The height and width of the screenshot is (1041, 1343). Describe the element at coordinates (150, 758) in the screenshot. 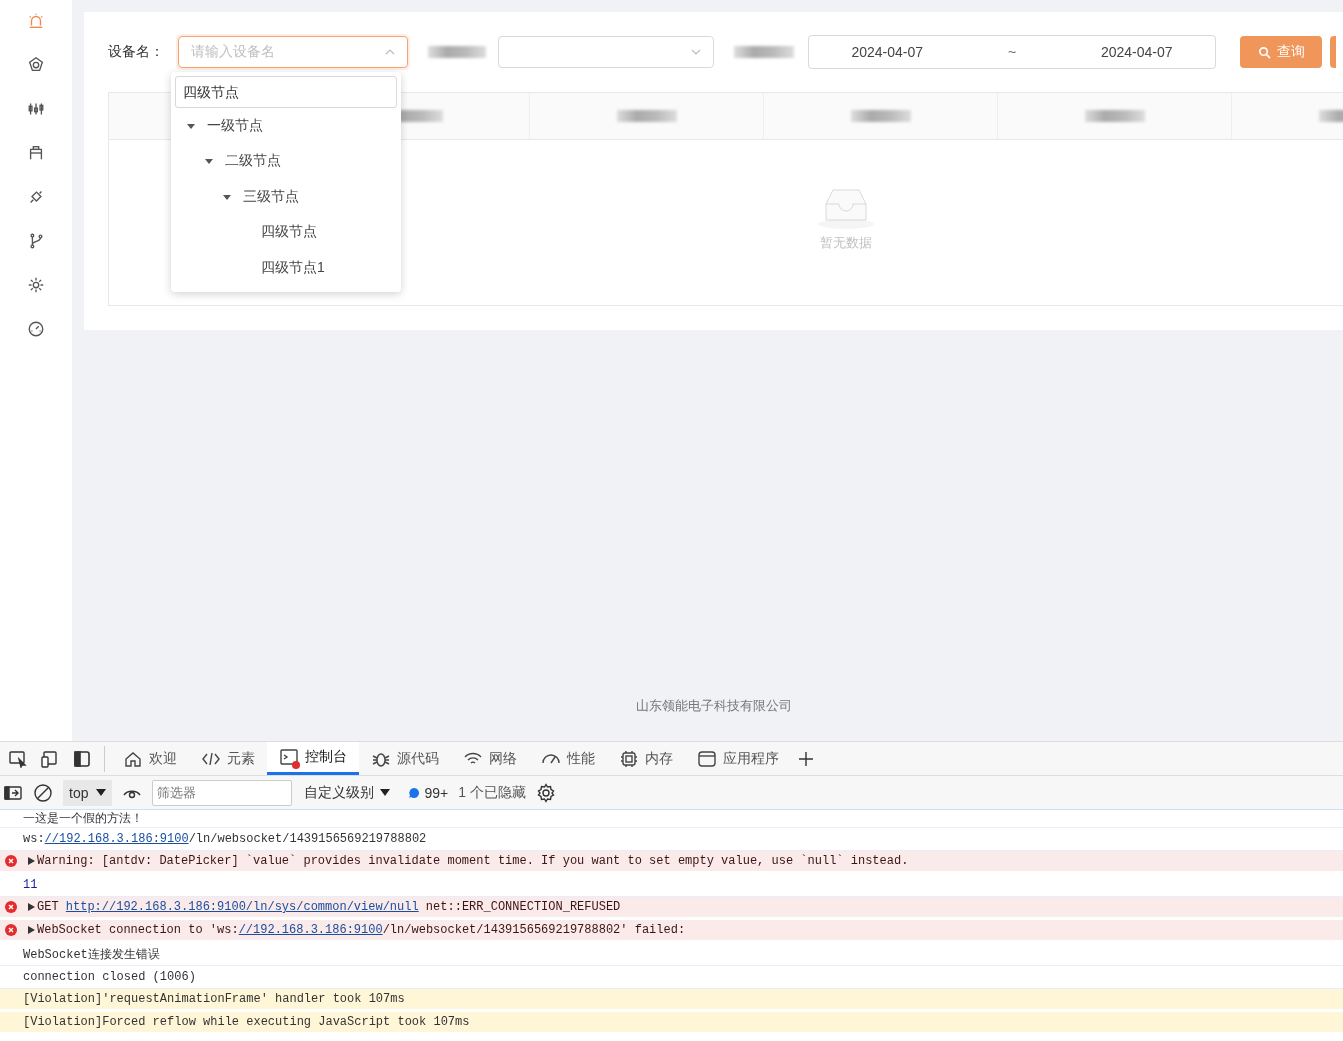

I see `devtools-tab: 欢迎` at that location.